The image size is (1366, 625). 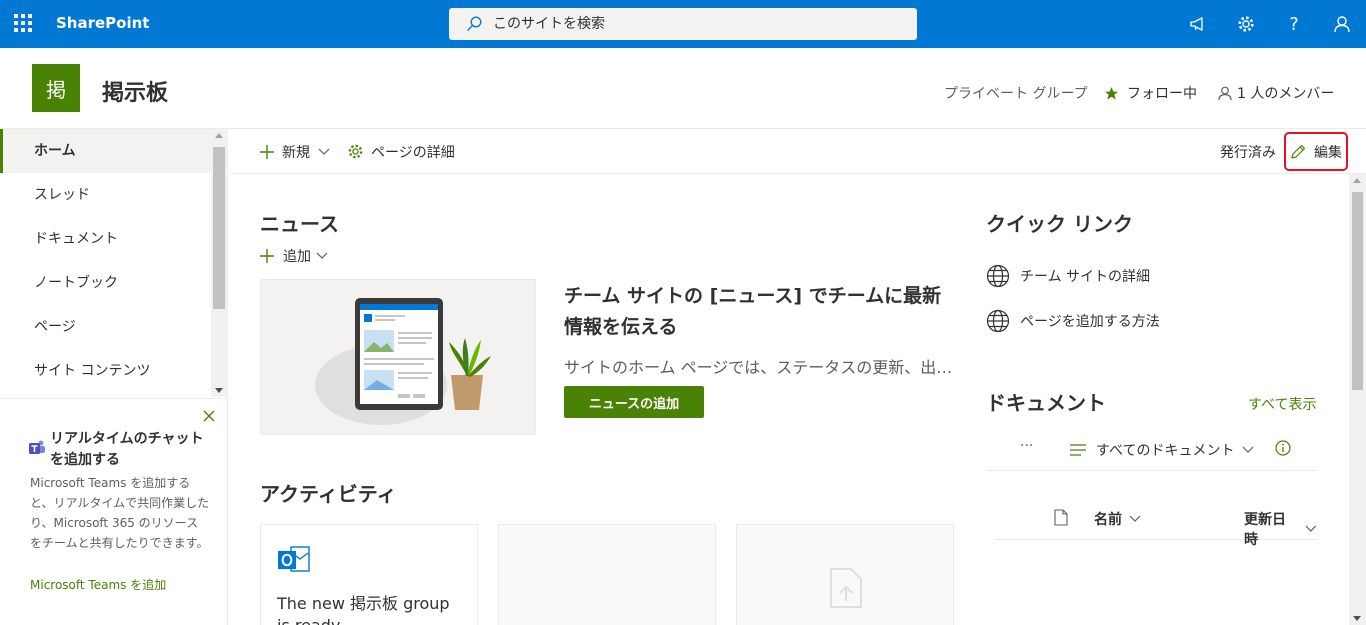 I want to click on activity-card: The new 掲示板 group is ready, so click(x=369, y=574).